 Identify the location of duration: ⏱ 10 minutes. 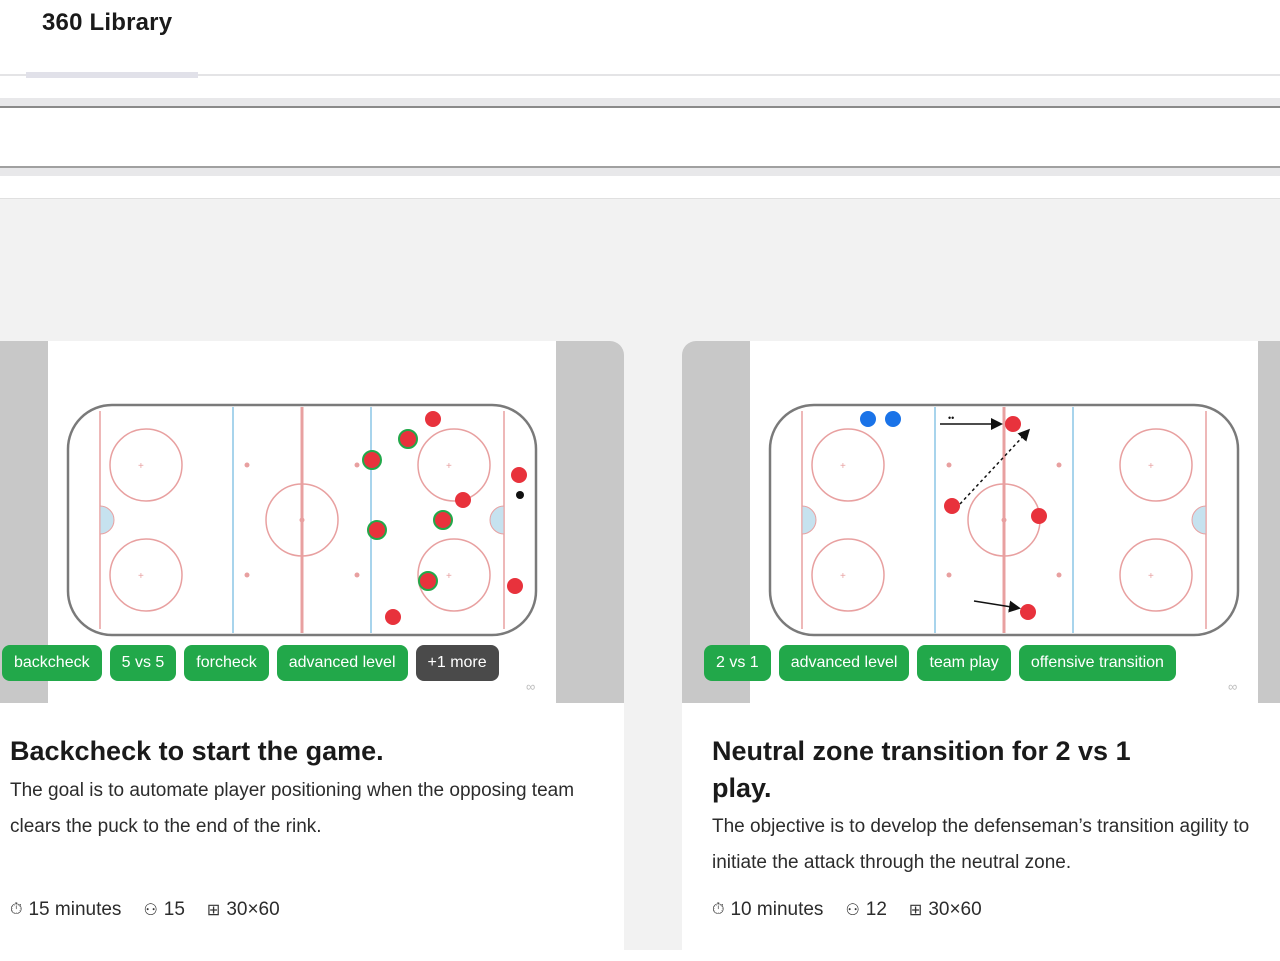
(767, 910).